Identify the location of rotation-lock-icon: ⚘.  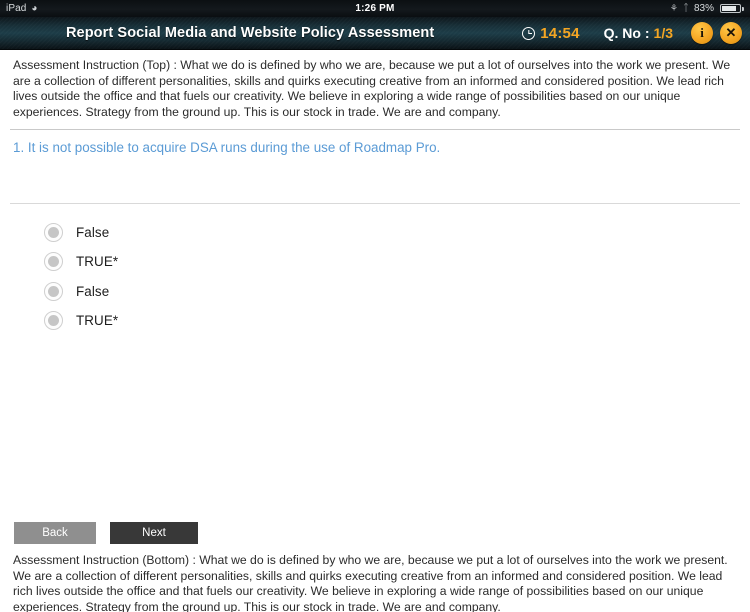
(673, 8).